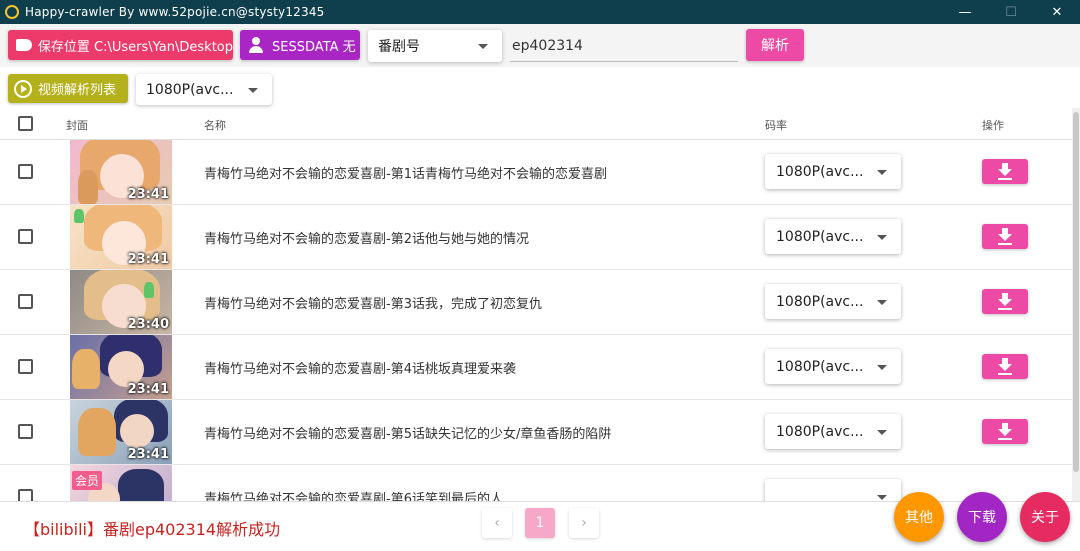 This screenshot has width=1080, height=551. I want to click on close-button: ✕, so click(1057, 12).